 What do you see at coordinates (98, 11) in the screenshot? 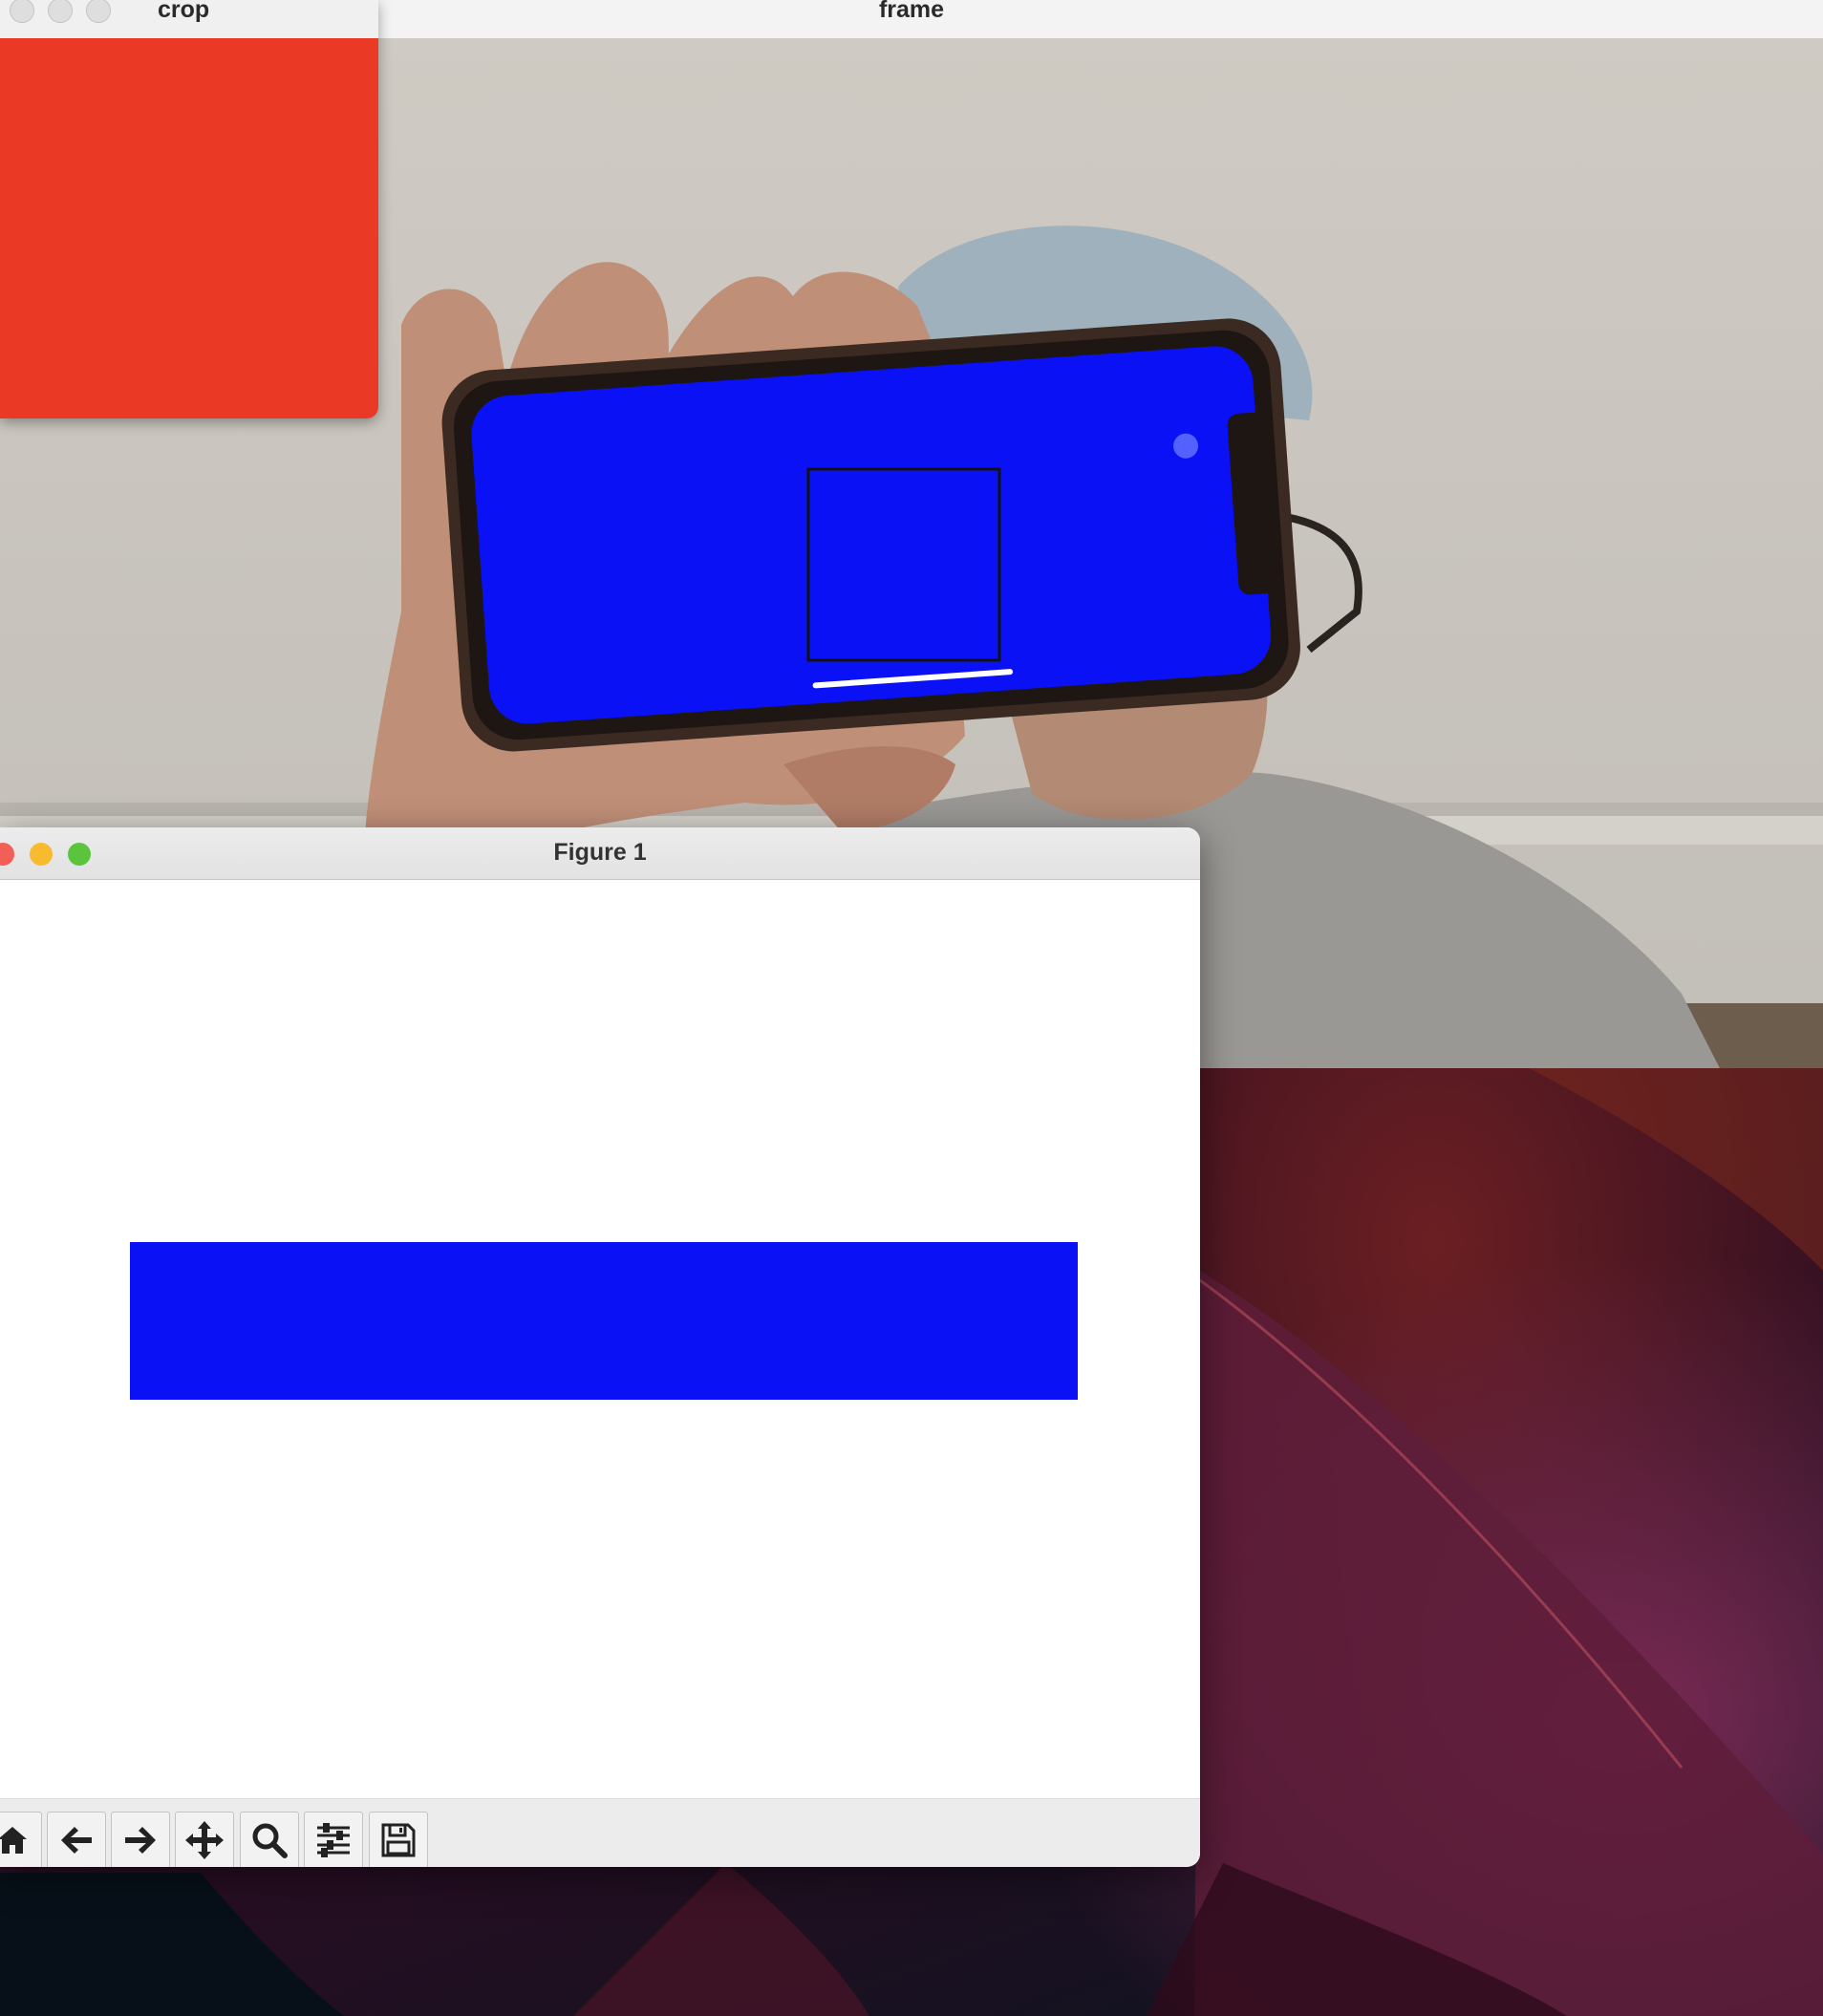
I see `maximize-button` at bounding box center [98, 11].